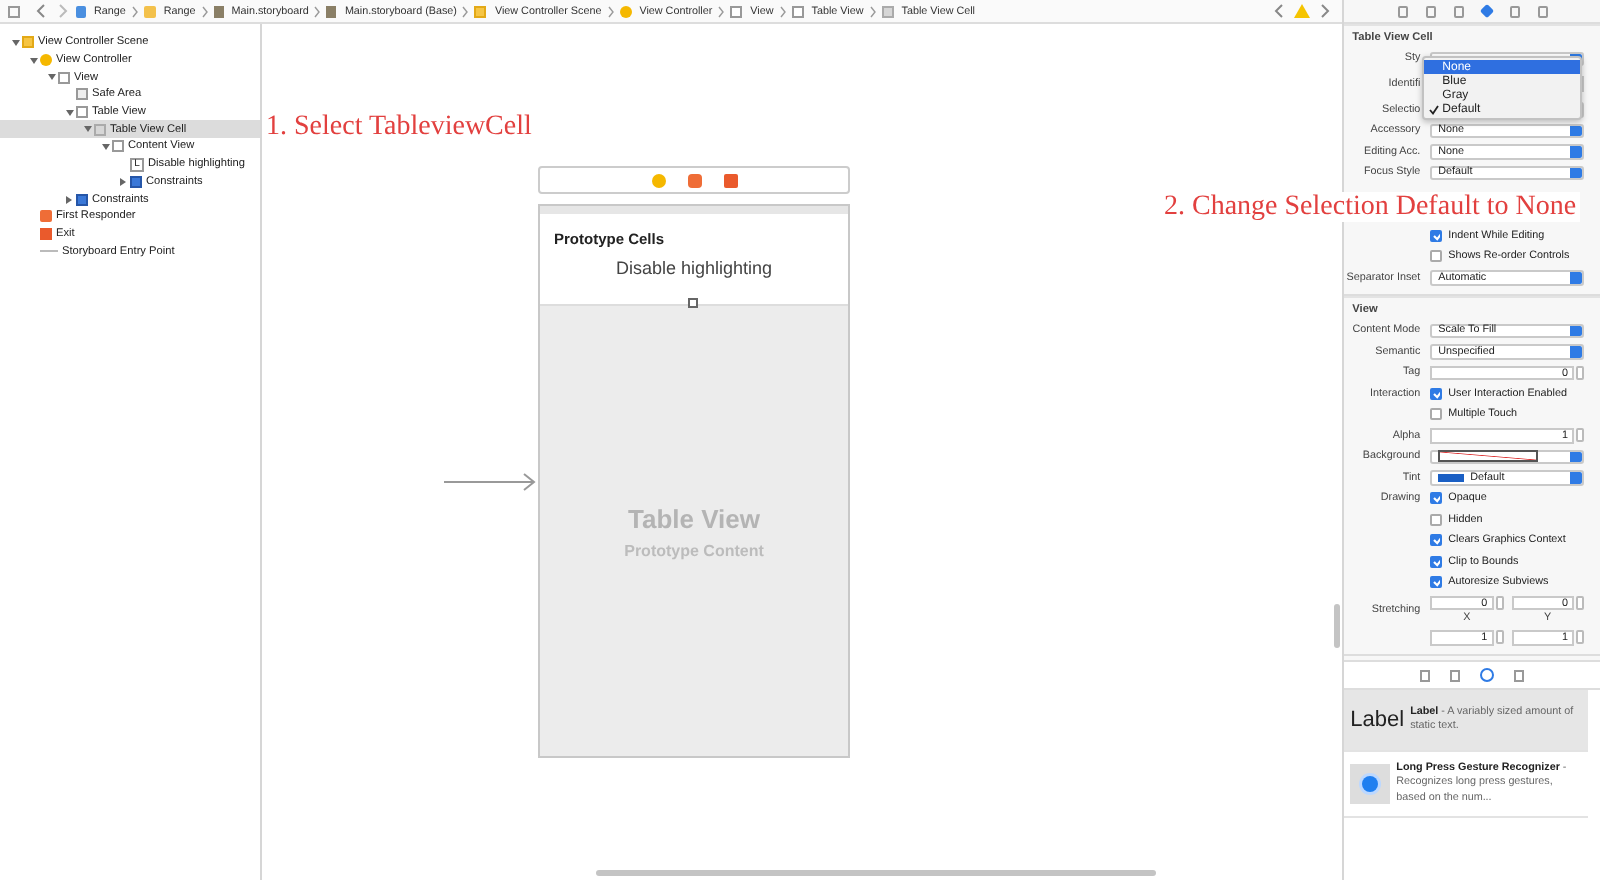 The height and width of the screenshot is (880, 1600). I want to click on warning-icon, so click(1302, 11).